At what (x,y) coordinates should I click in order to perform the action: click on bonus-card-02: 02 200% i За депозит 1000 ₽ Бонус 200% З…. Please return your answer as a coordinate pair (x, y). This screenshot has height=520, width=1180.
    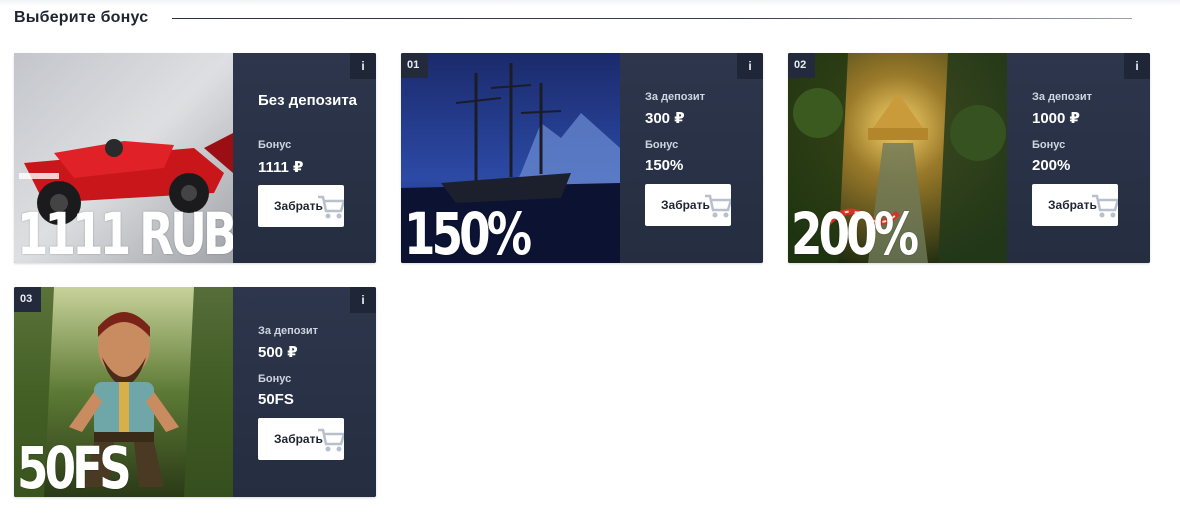
    Looking at the image, I should click on (969, 158).